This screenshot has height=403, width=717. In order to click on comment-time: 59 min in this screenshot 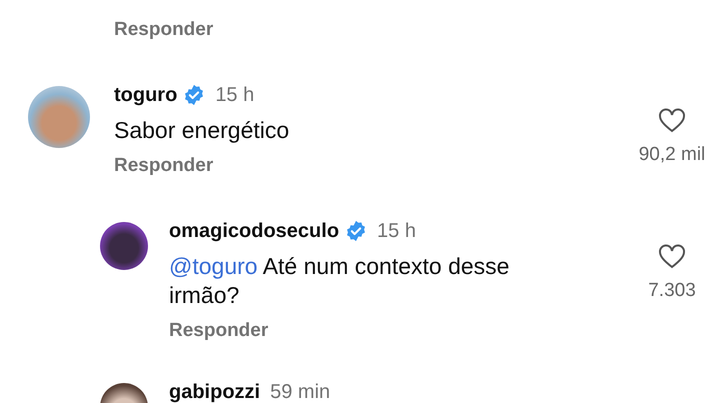, I will do `click(300, 391)`.